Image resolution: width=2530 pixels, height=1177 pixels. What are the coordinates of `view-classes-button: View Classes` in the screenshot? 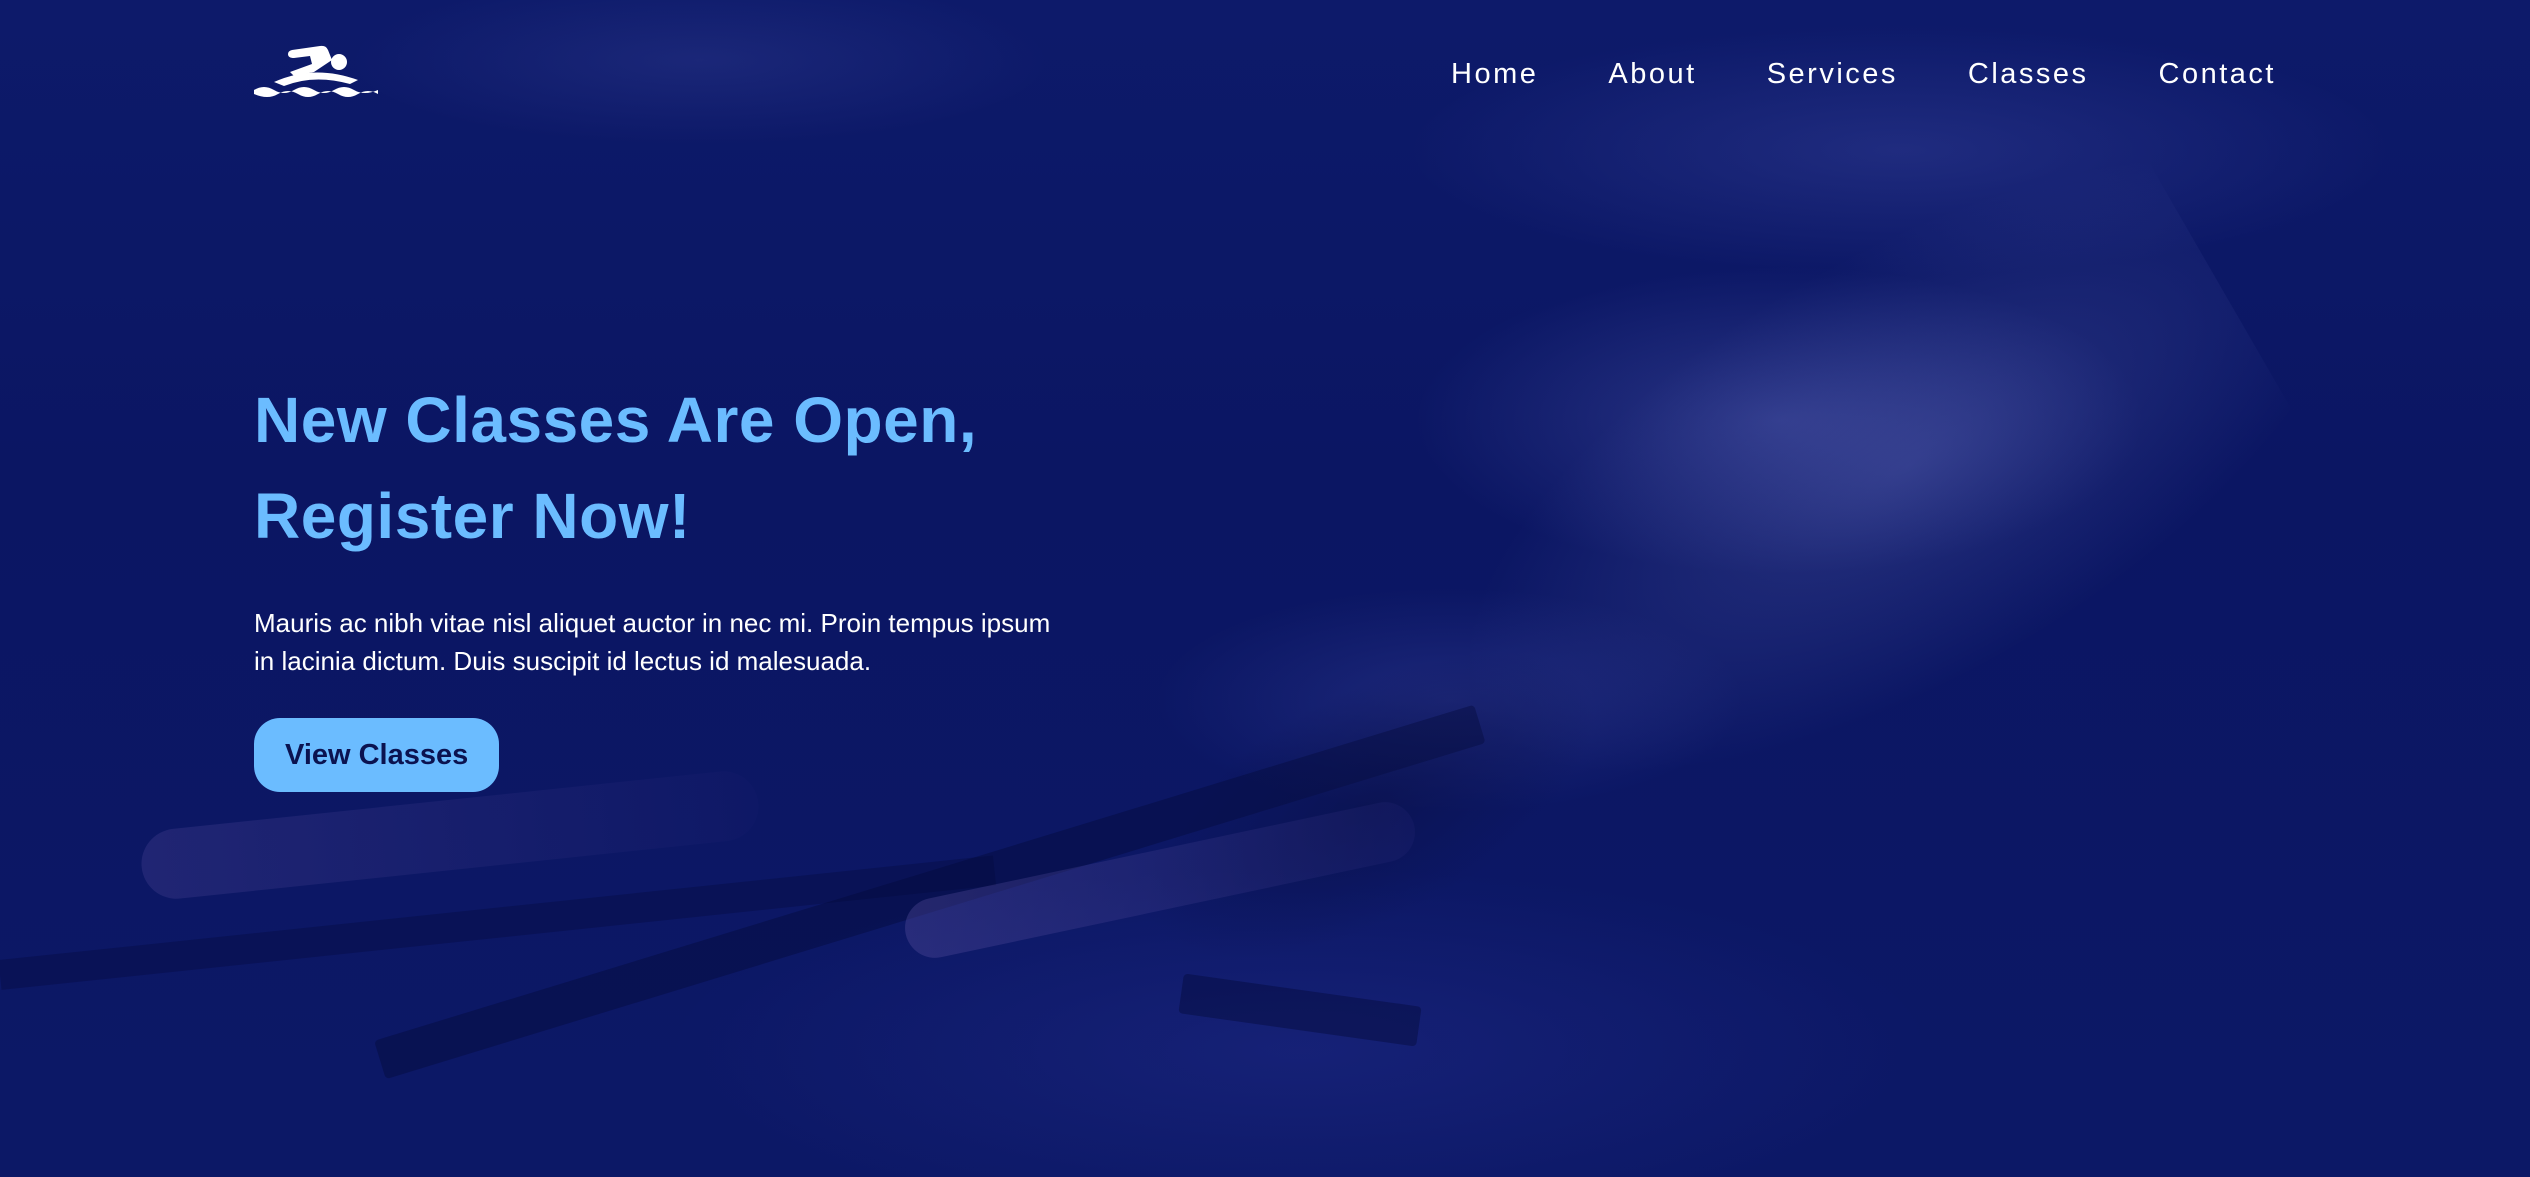 It's located at (377, 755).